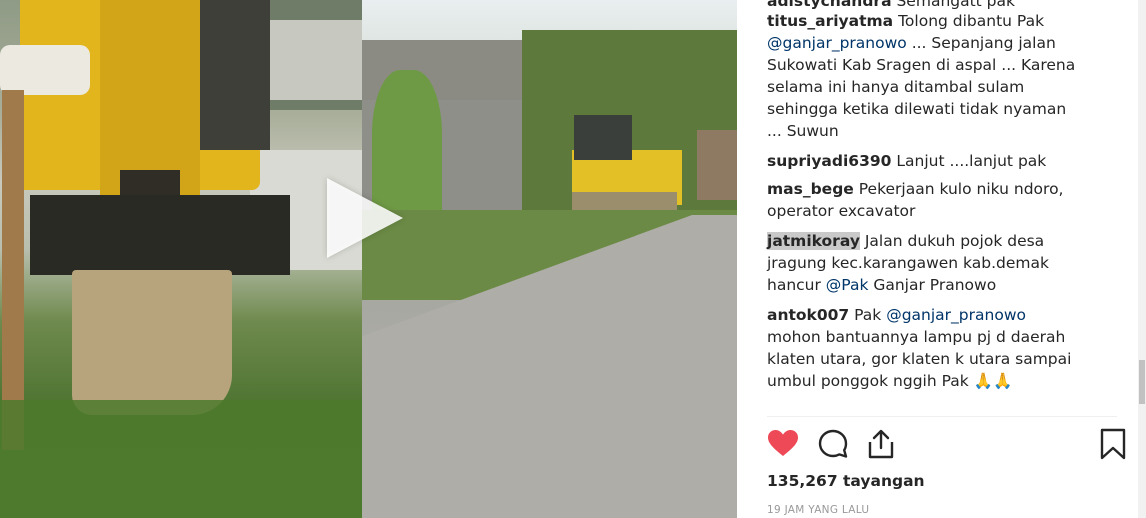 The image size is (1146, 518). What do you see at coordinates (1142, 382) in the screenshot?
I see `scrollbar-thumb` at bounding box center [1142, 382].